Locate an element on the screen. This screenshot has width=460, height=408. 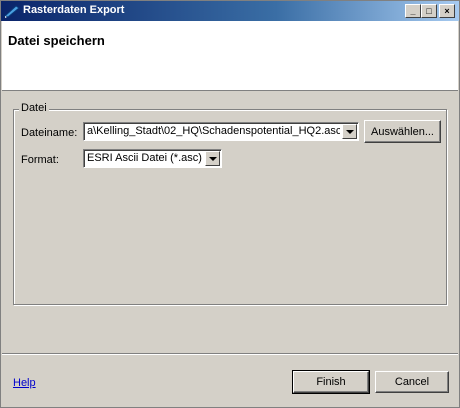
finish-button: Finish is located at coordinates (331, 382).